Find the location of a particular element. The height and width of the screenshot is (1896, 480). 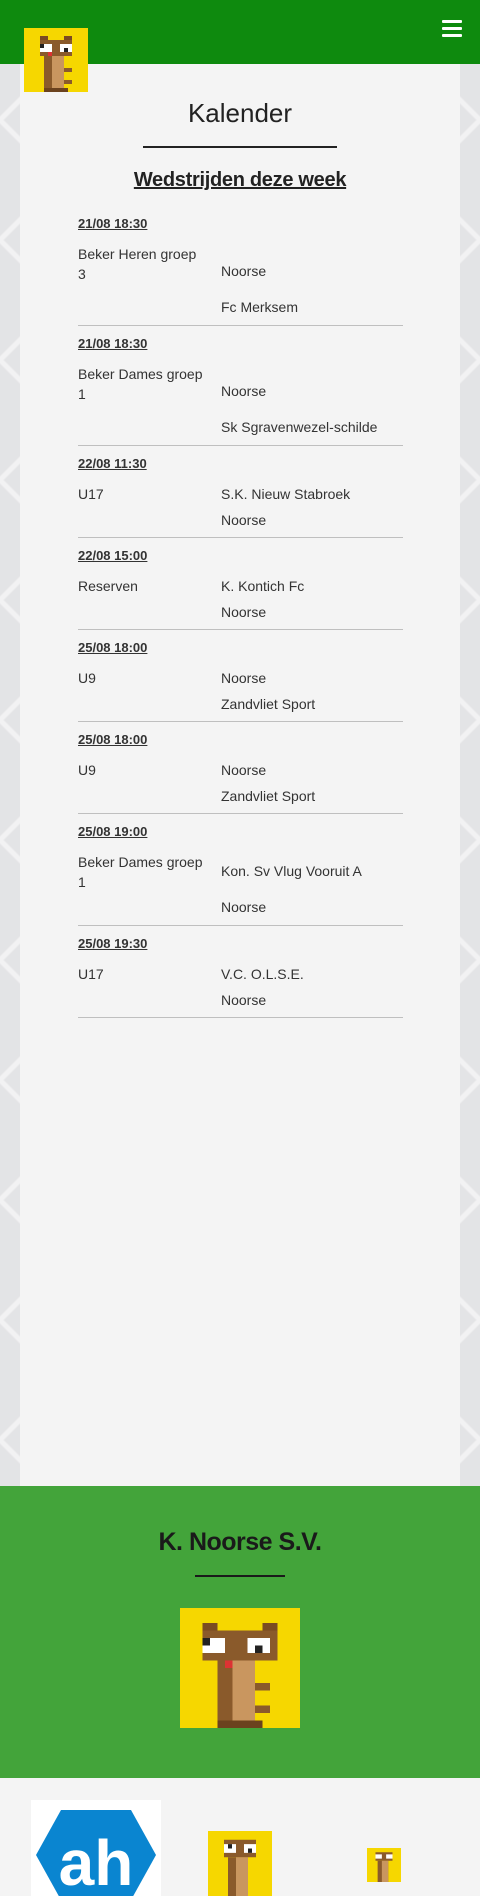

hamburger-menu-icon is located at coordinates (452, 29).